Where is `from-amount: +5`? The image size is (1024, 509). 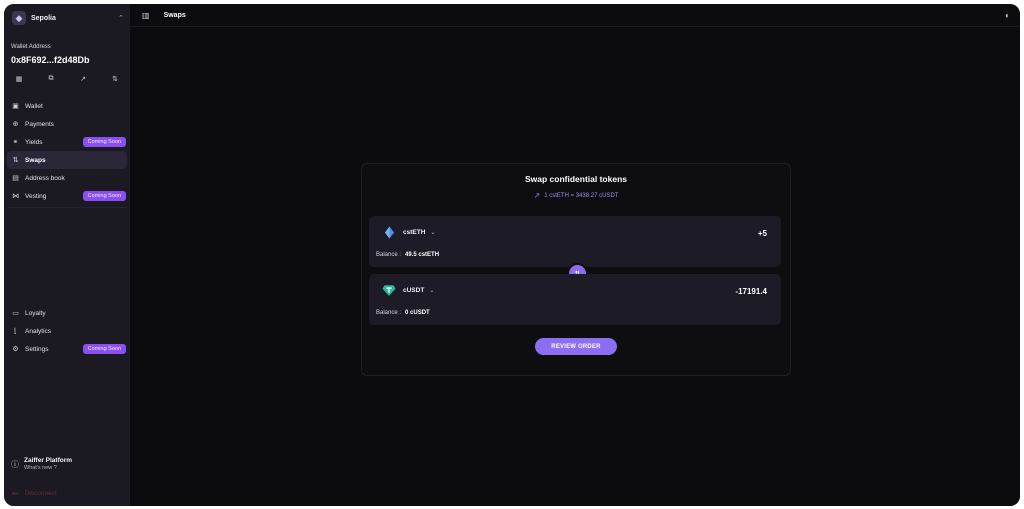 from-amount: +5 is located at coordinates (762, 233).